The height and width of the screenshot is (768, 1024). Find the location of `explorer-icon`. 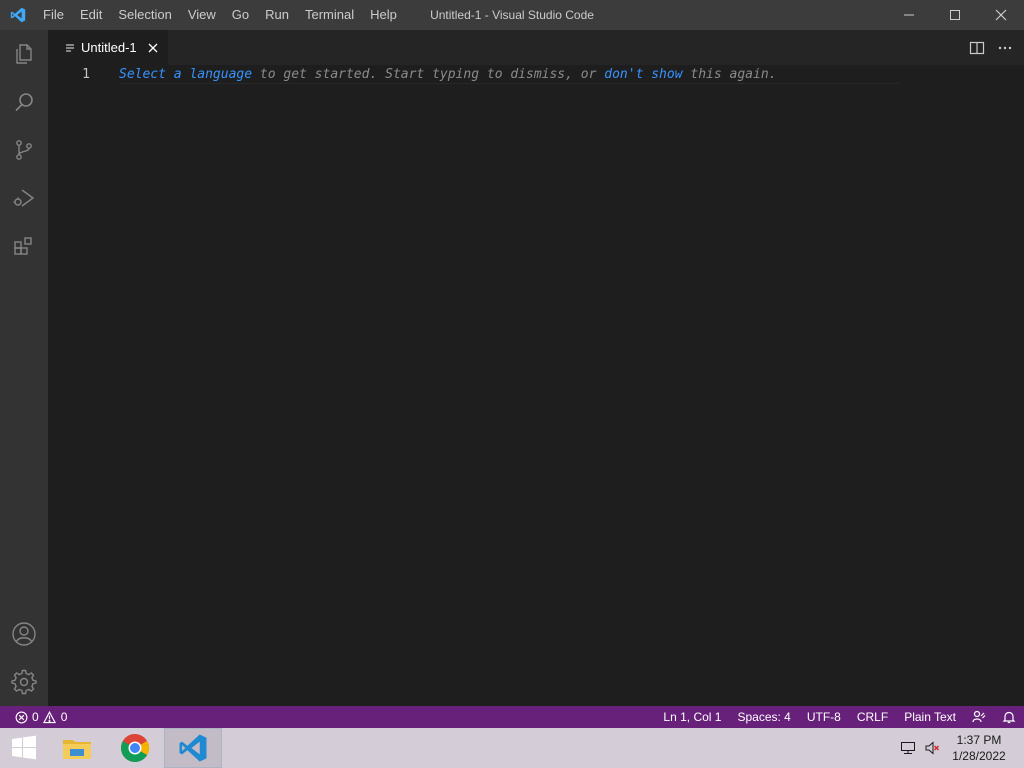

explorer-icon is located at coordinates (24, 54).